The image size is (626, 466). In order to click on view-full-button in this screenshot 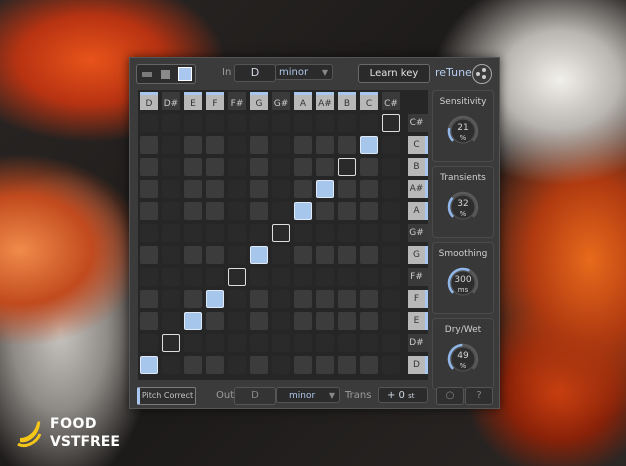, I will do `click(185, 74)`.